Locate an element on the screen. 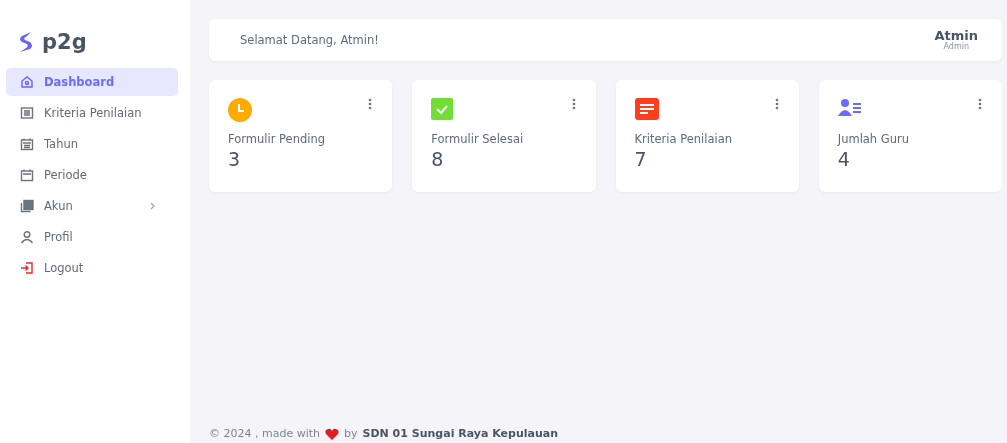 This screenshot has height=443, width=1007. user-icon is located at coordinates (27, 237).